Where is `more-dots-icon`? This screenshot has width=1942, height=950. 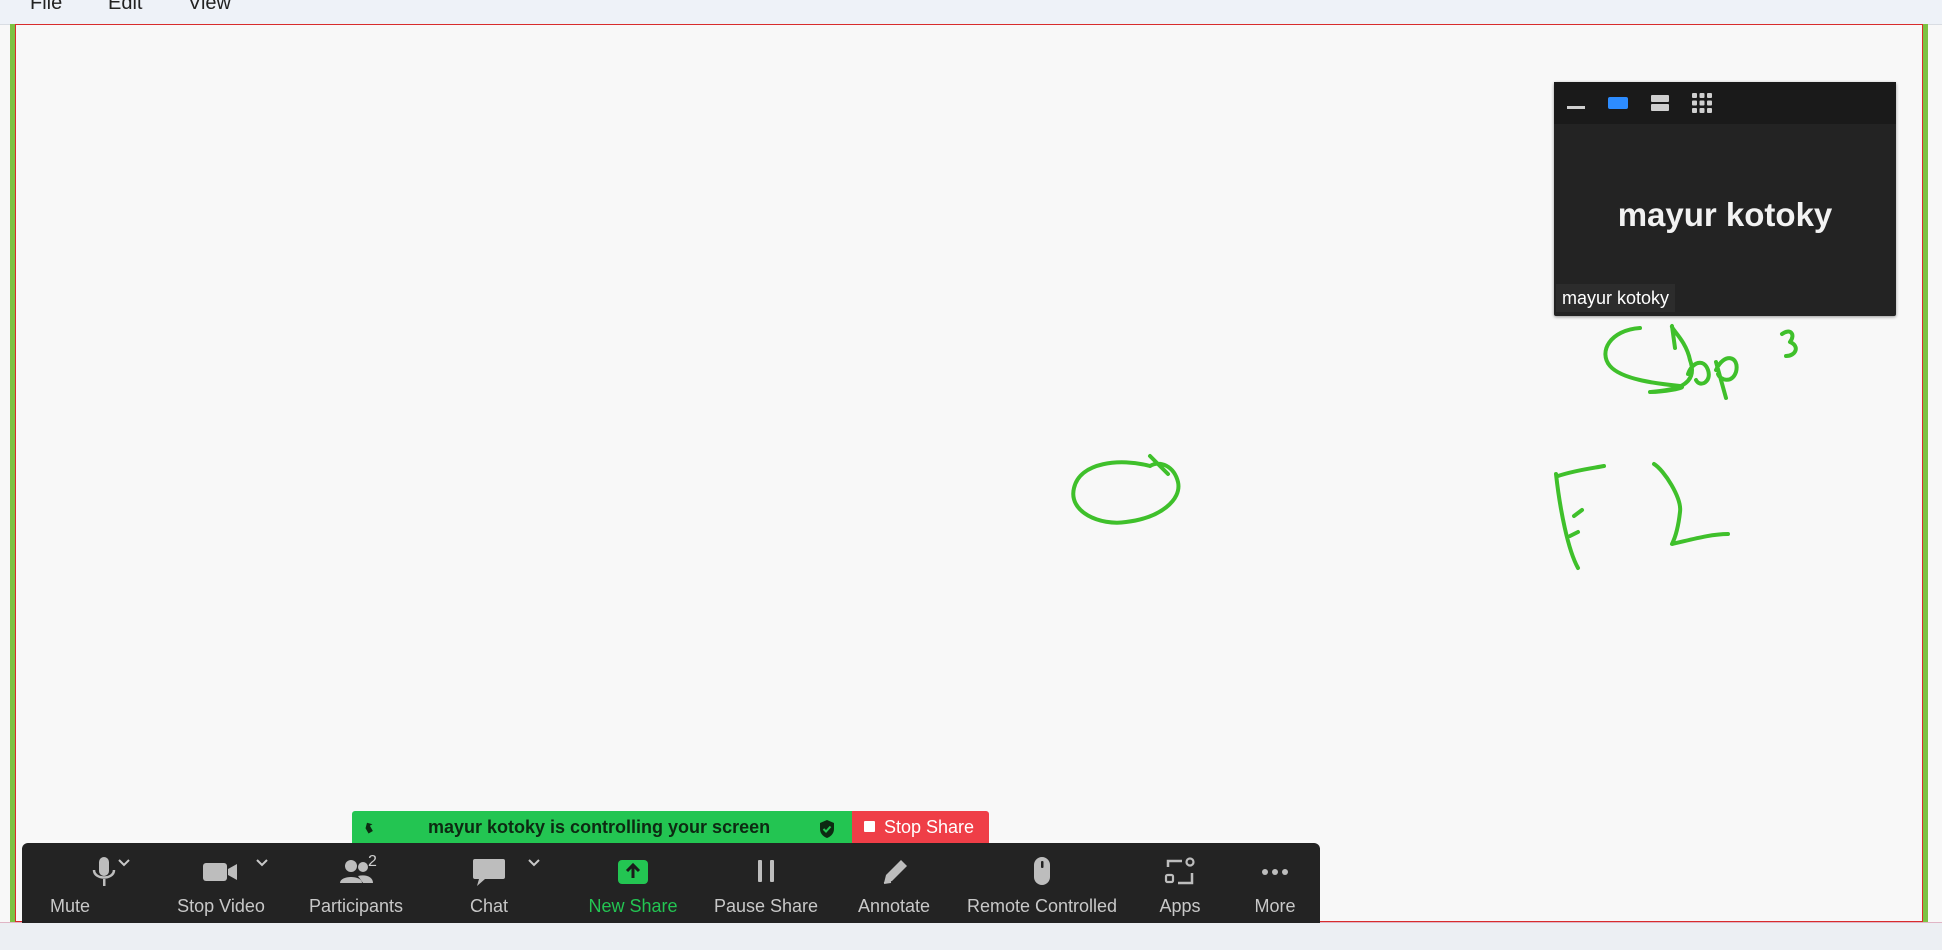 more-dots-icon is located at coordinates (1275, 872).